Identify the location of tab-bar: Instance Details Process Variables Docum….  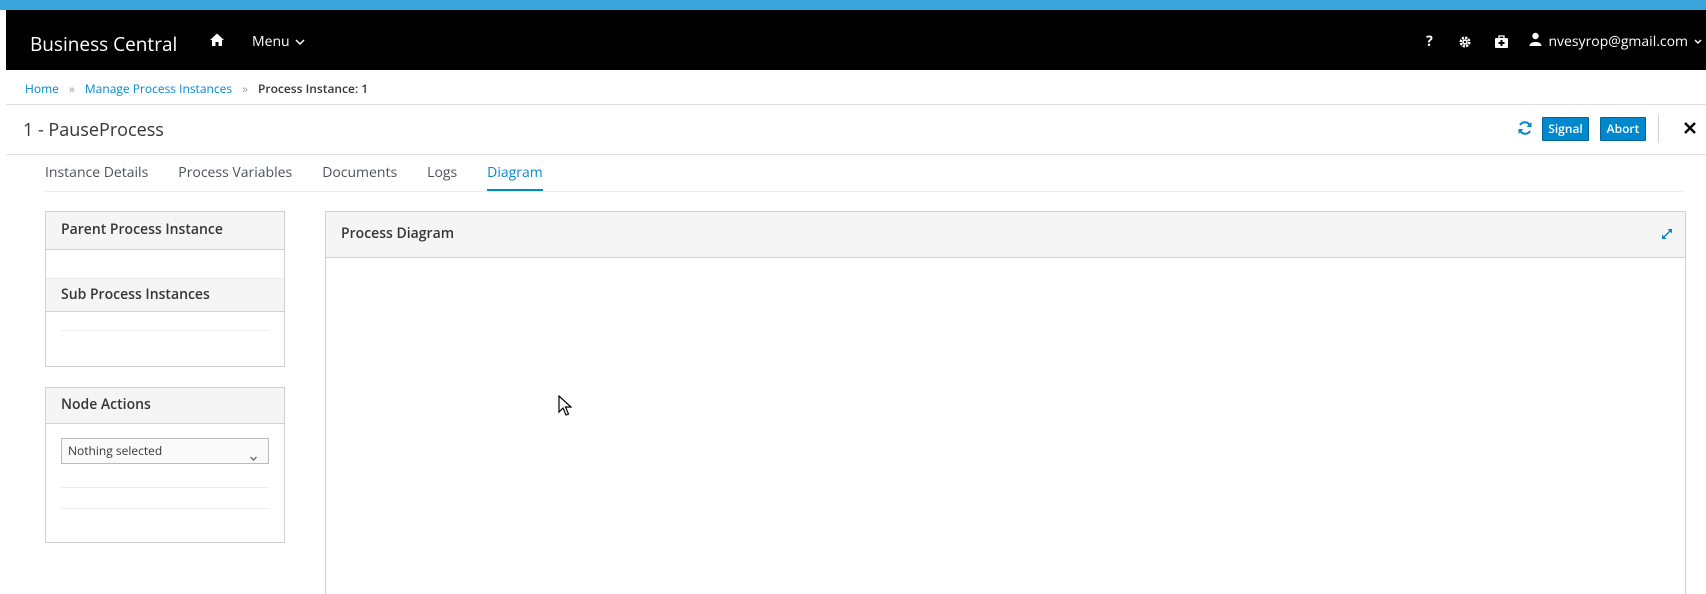
(309, 178).